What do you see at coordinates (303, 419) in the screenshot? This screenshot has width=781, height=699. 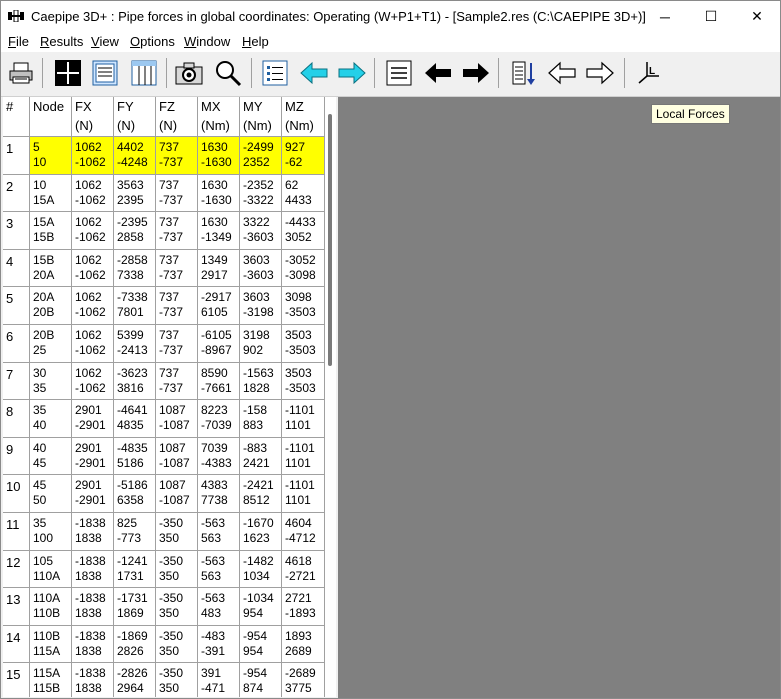 I see `cell-mz: -1101 1101` at bounding box center [303, 419].